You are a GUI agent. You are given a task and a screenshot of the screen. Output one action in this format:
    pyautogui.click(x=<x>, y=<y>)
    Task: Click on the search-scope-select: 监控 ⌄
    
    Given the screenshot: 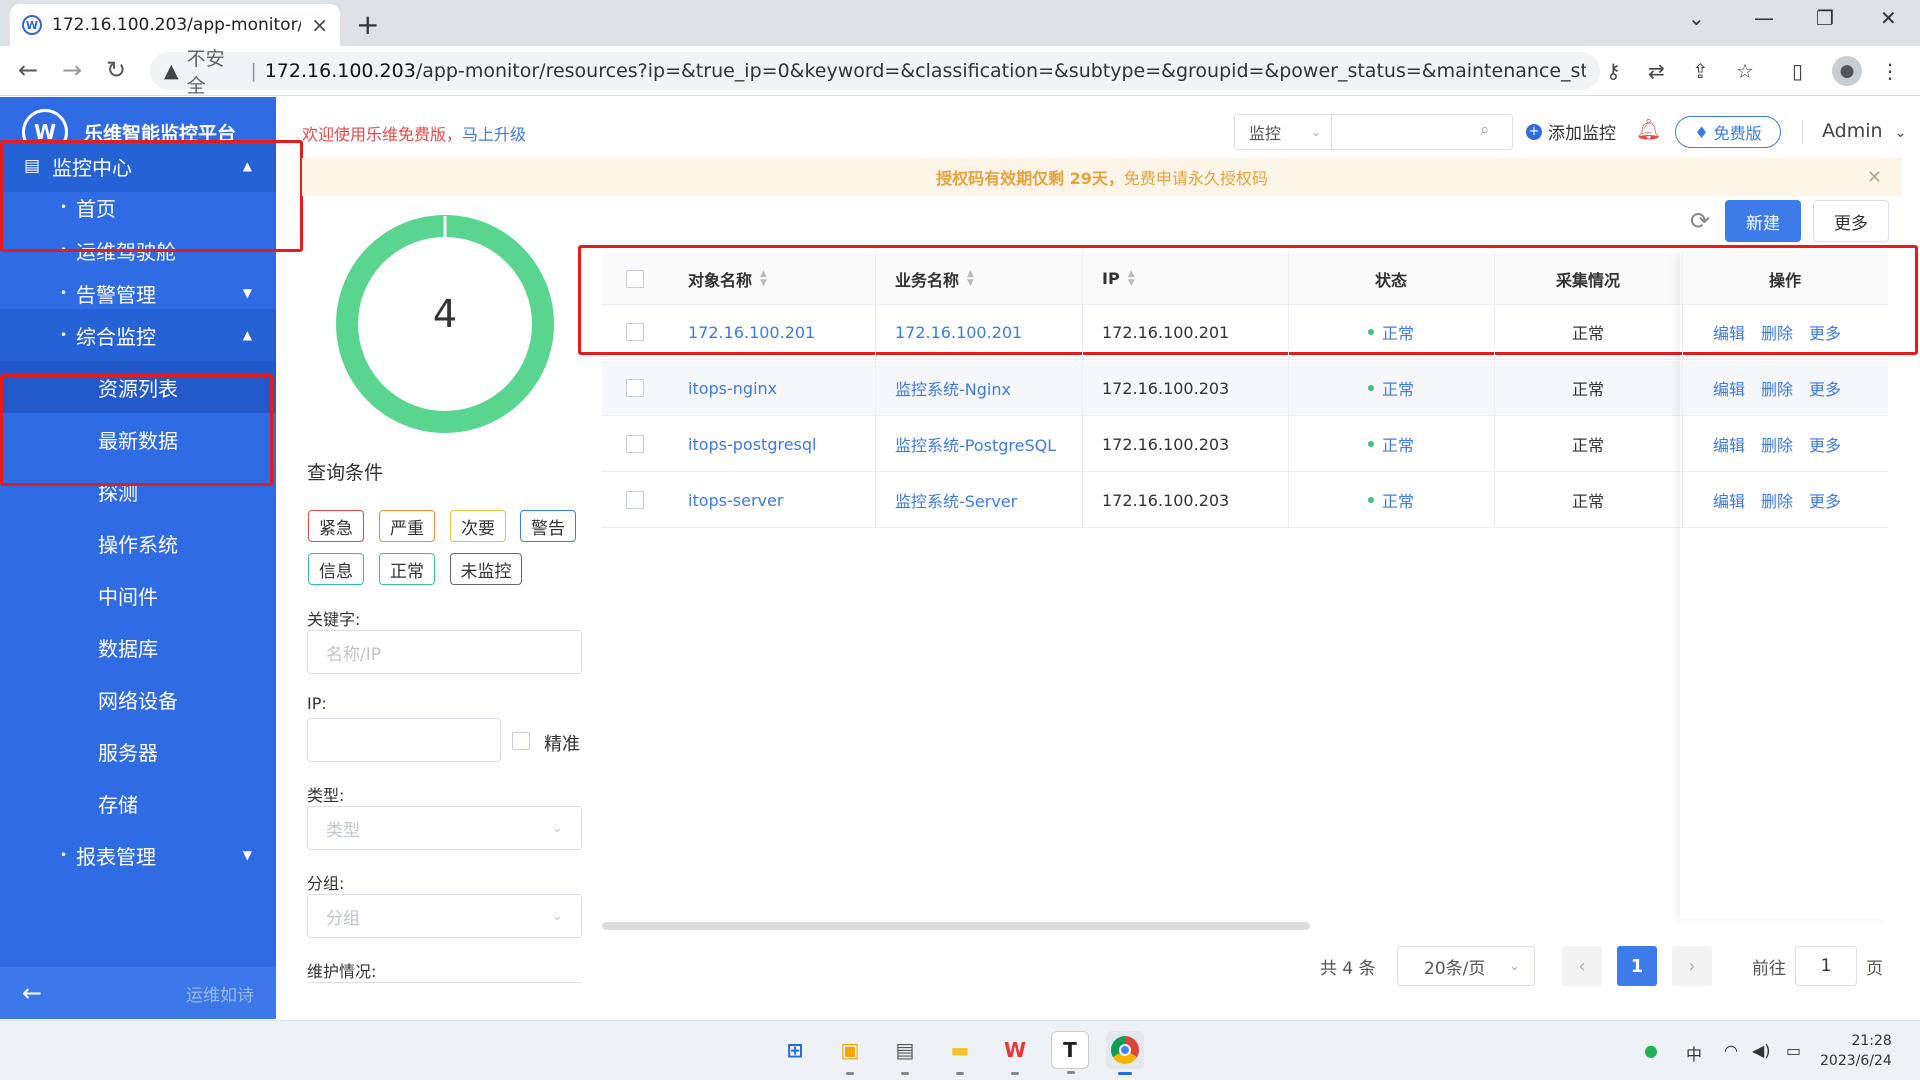 What is the action you would take?
    pyautogui.click(x=1283, y=132)
    